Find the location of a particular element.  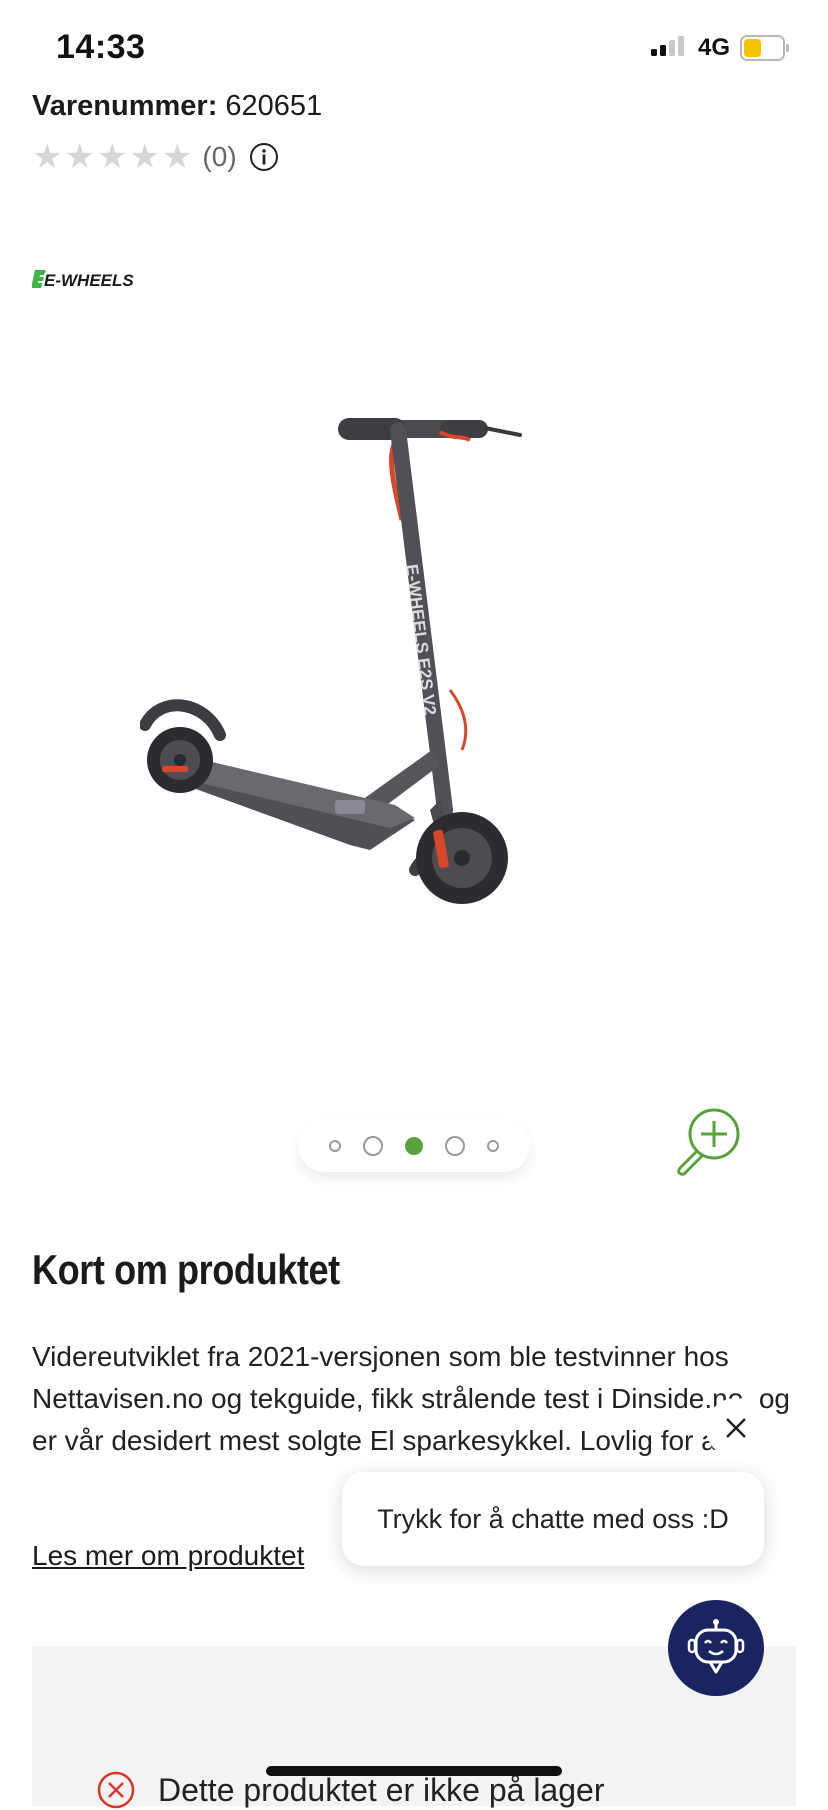

status-time: 14:33 is located at coordinates (101, 47).